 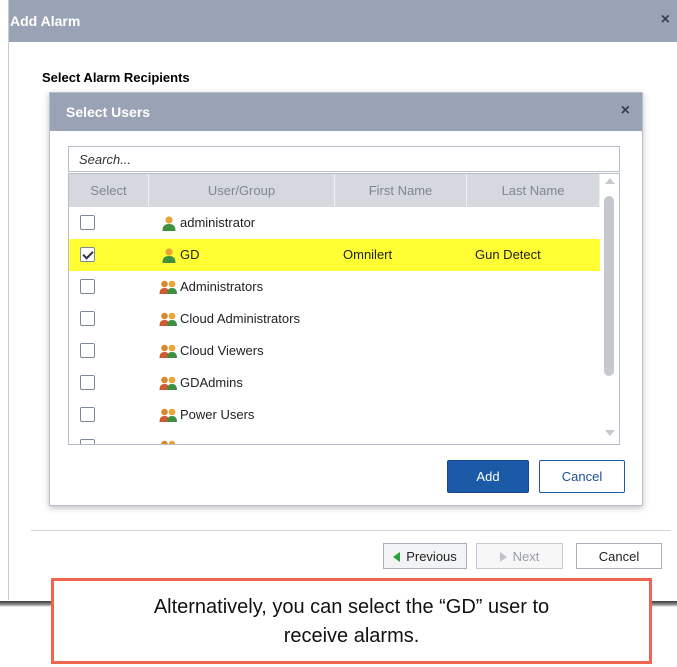 I want to click on search-box, so click(x=344, y=159).